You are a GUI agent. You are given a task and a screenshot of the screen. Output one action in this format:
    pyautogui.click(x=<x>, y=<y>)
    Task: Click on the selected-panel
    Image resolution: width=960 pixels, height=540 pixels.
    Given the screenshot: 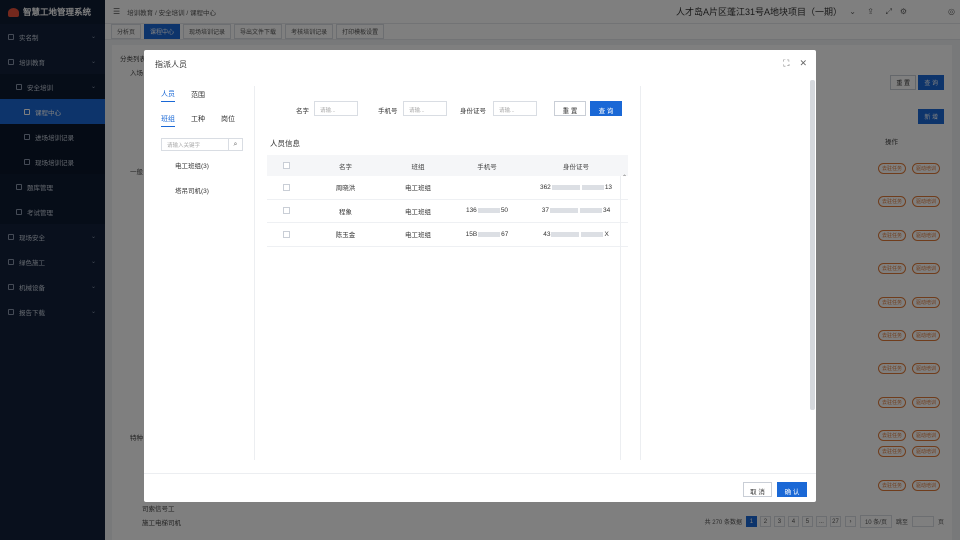 What is the action you would take?
    pyautogui.click(x=724, y=273)
    